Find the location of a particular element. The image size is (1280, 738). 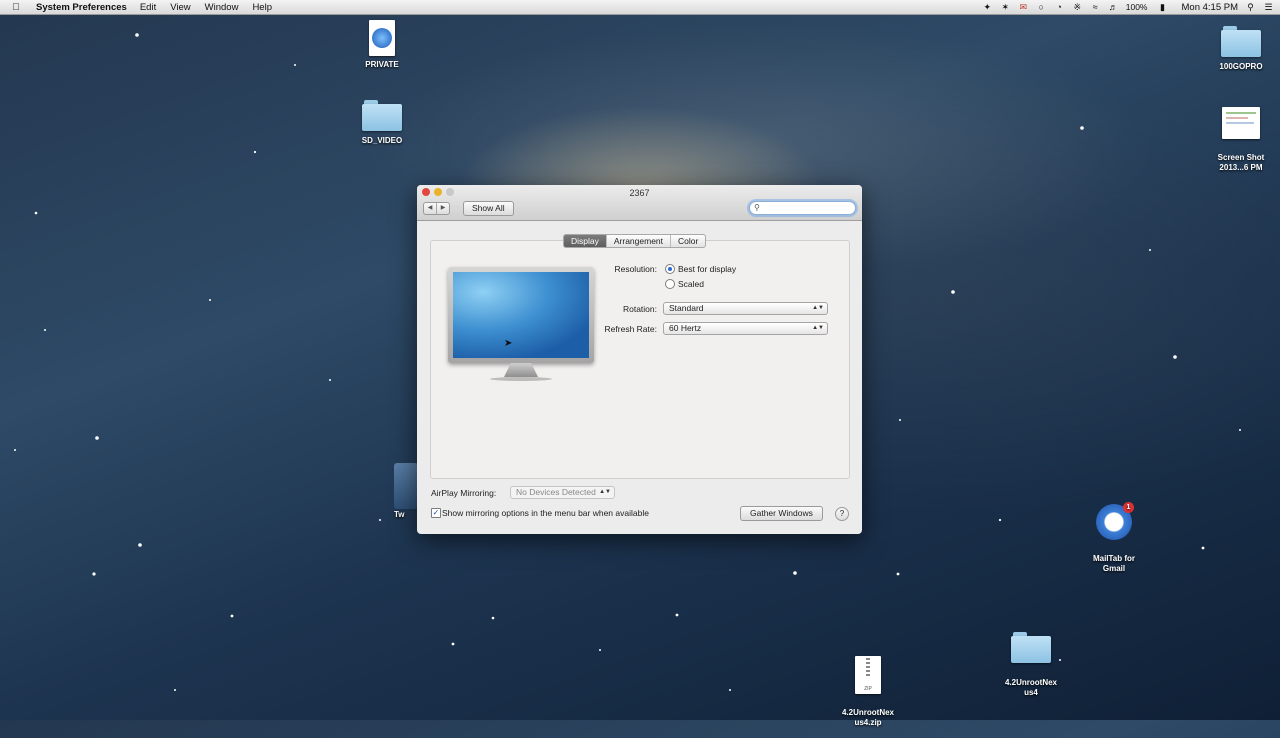

desktop-icon-label: 4.2UnrootNex us4 is located at coordinates (1030, 687).